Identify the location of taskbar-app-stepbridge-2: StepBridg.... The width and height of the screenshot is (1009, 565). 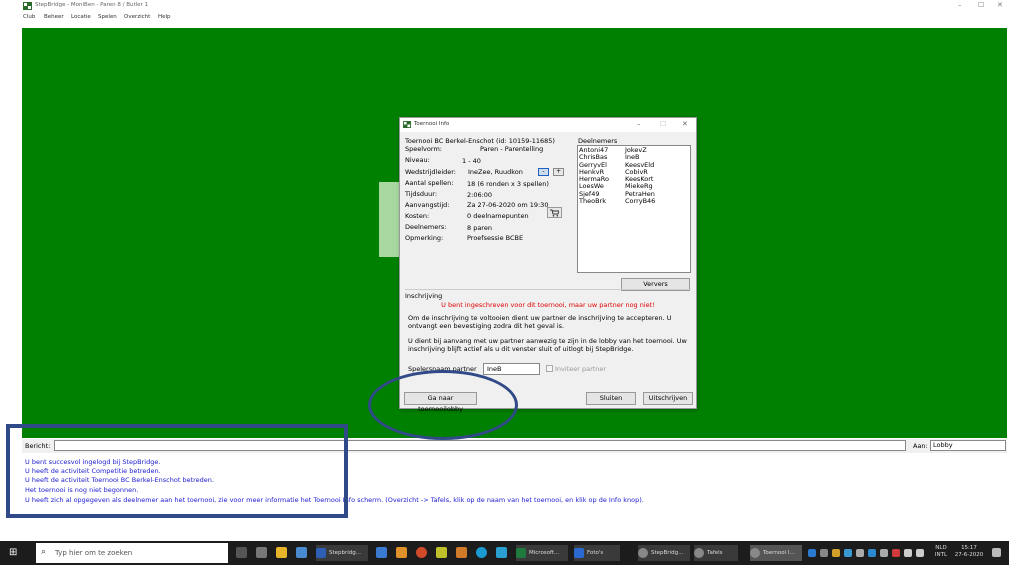
(664, 553).